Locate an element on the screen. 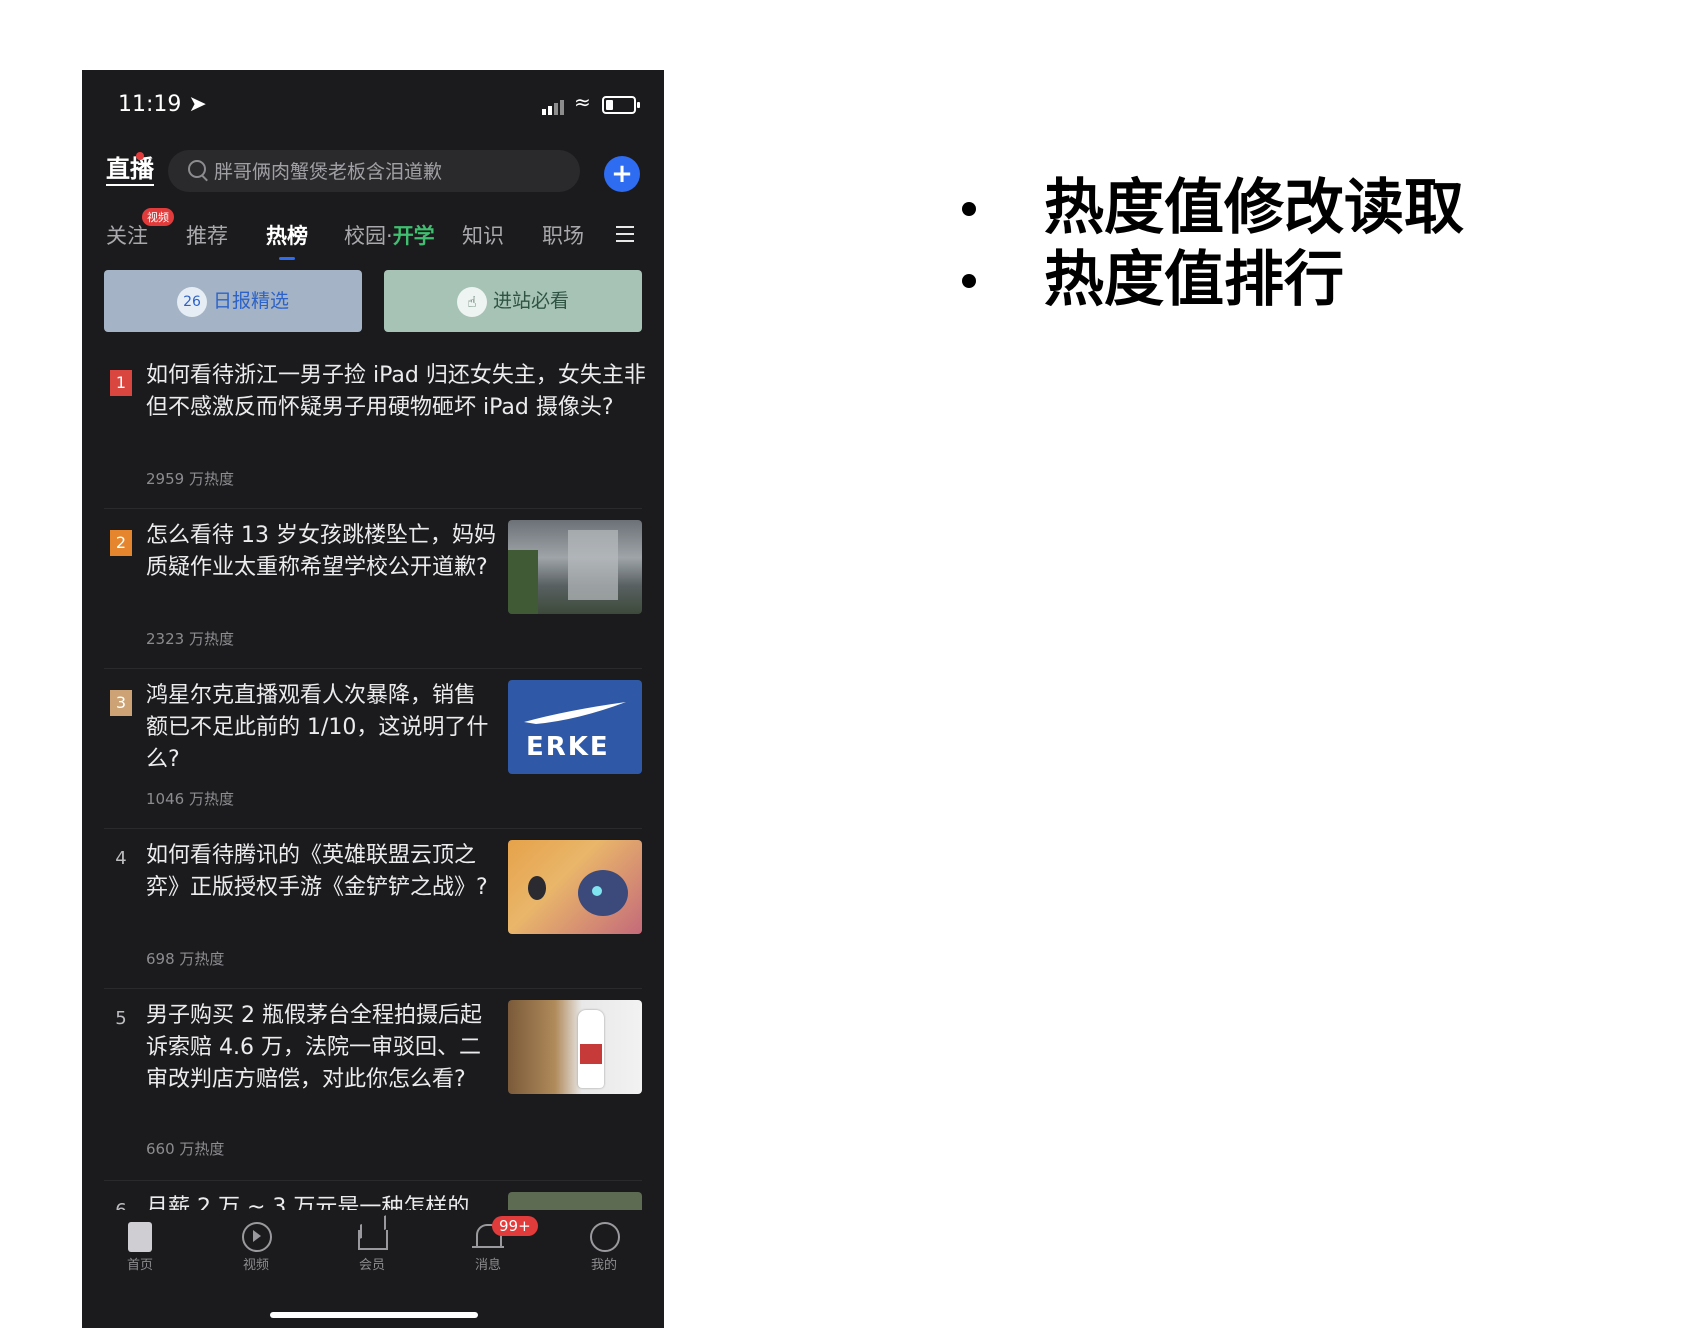 The height and width of the screenshot is (1332, 1690). category-tabs: 关注 视频 推荐 热榜 校园·开学 知识 职场 is located at coordinates (373, 235).